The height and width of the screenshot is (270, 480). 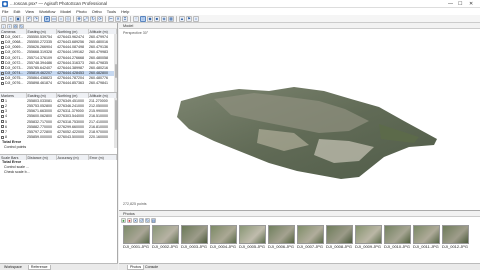 I want to click on cameras-scrollbar, so click(x=115, y=63).